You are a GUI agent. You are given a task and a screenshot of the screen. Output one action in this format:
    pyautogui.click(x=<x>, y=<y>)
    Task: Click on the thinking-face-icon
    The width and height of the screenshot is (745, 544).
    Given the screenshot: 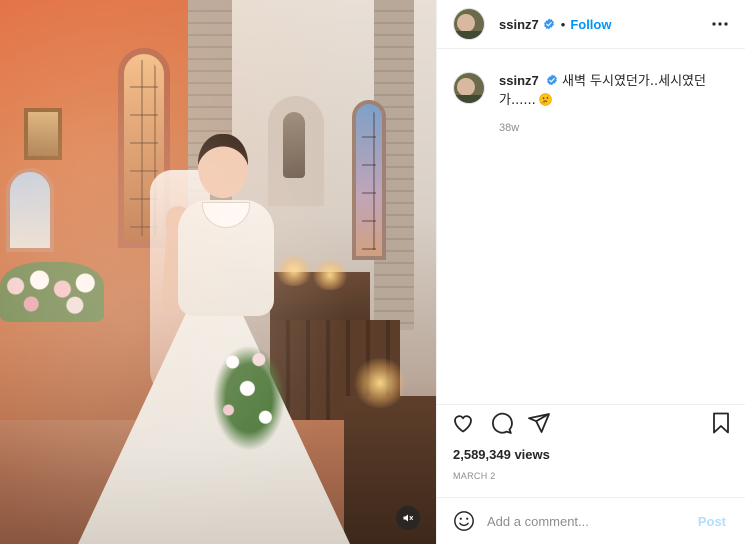 What is the action you would take?
    pyautogui.click(x=546, y=99)
    